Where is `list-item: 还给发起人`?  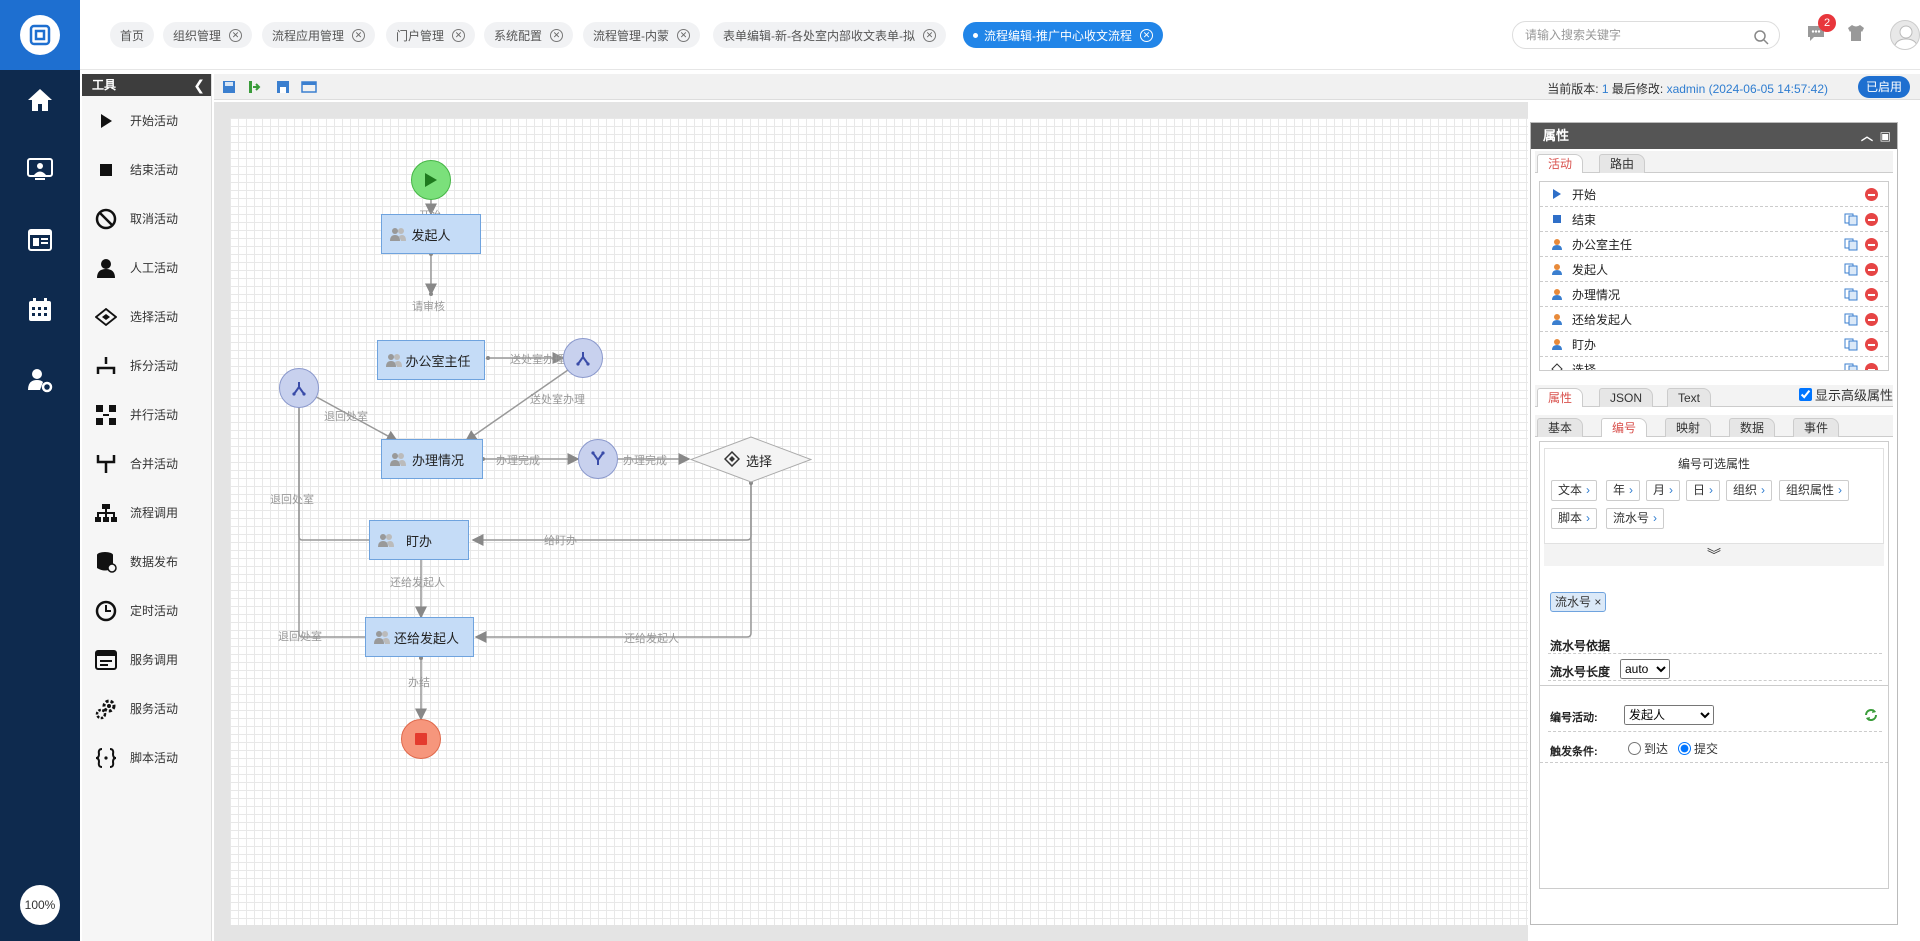
list-item: 还给发起人 is located at coordinates (1714, 319).